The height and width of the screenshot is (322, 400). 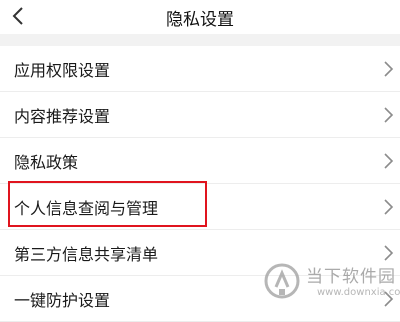 I want to click on settings-item-label: 应用权限设置, so click(x=62, y=70).